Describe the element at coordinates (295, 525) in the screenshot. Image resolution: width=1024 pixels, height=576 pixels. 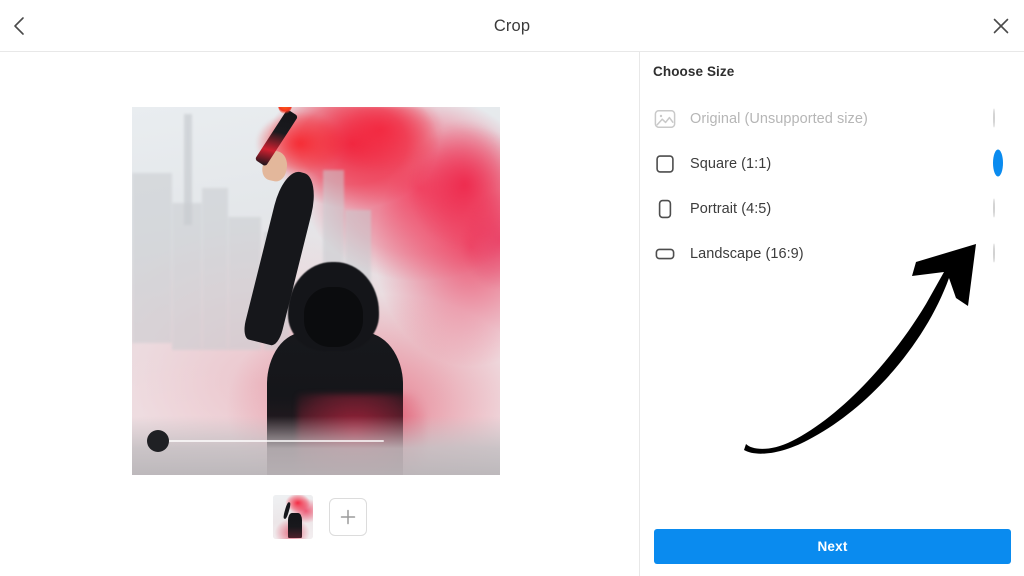
I see `thumbnail-figure` at that location.